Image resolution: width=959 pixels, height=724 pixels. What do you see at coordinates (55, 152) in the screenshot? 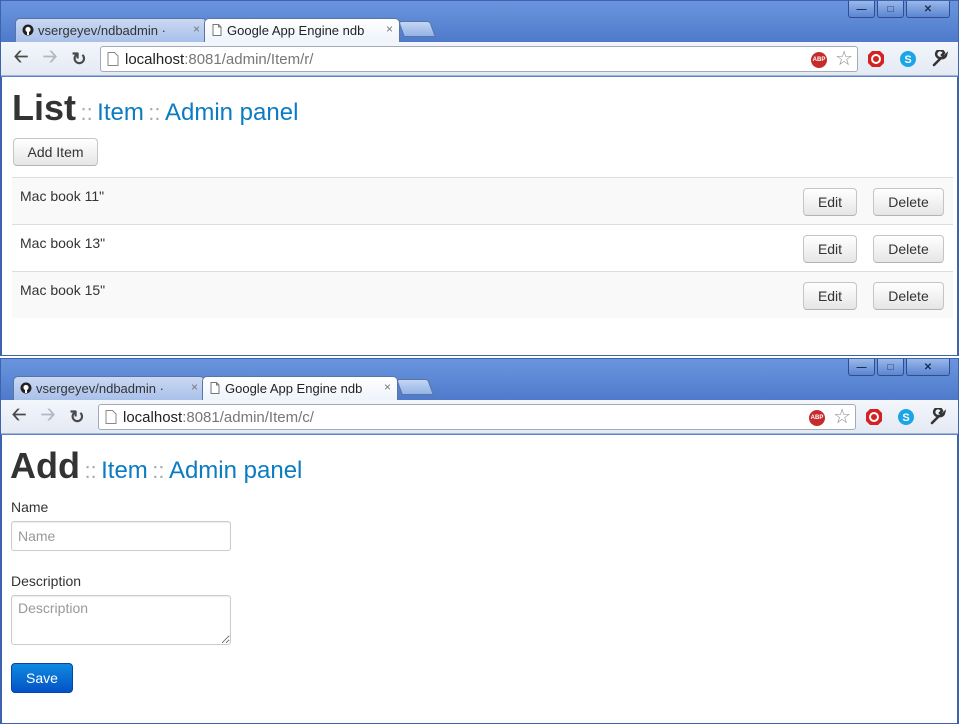
I see `add-item-button: Add Item` at bounding box center [55, 152].